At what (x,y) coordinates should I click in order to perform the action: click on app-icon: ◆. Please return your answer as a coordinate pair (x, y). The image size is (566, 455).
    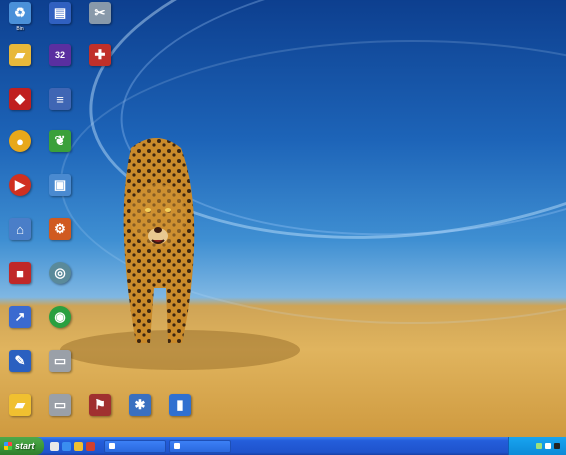
    Looking at the image, I should click on (20, 99).